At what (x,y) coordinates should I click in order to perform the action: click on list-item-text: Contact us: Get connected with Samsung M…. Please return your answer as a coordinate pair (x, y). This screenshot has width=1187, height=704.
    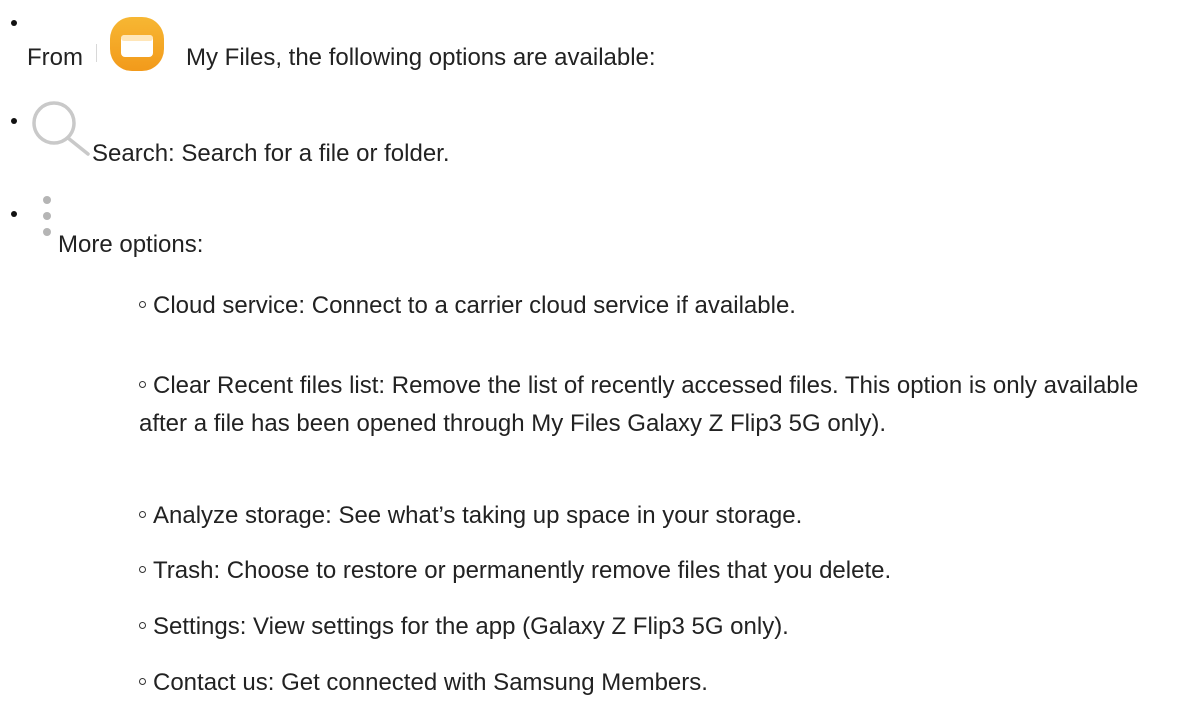
    Looking at the image, I should click on (430, 682).